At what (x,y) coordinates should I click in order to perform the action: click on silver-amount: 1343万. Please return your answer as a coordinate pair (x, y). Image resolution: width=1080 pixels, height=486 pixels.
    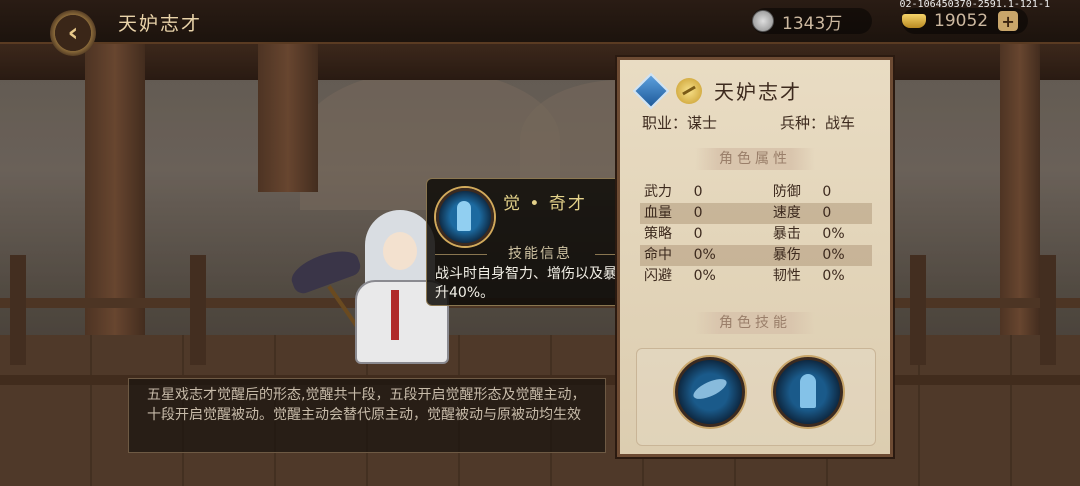
    Looking at the image, I should click on (812, 23).